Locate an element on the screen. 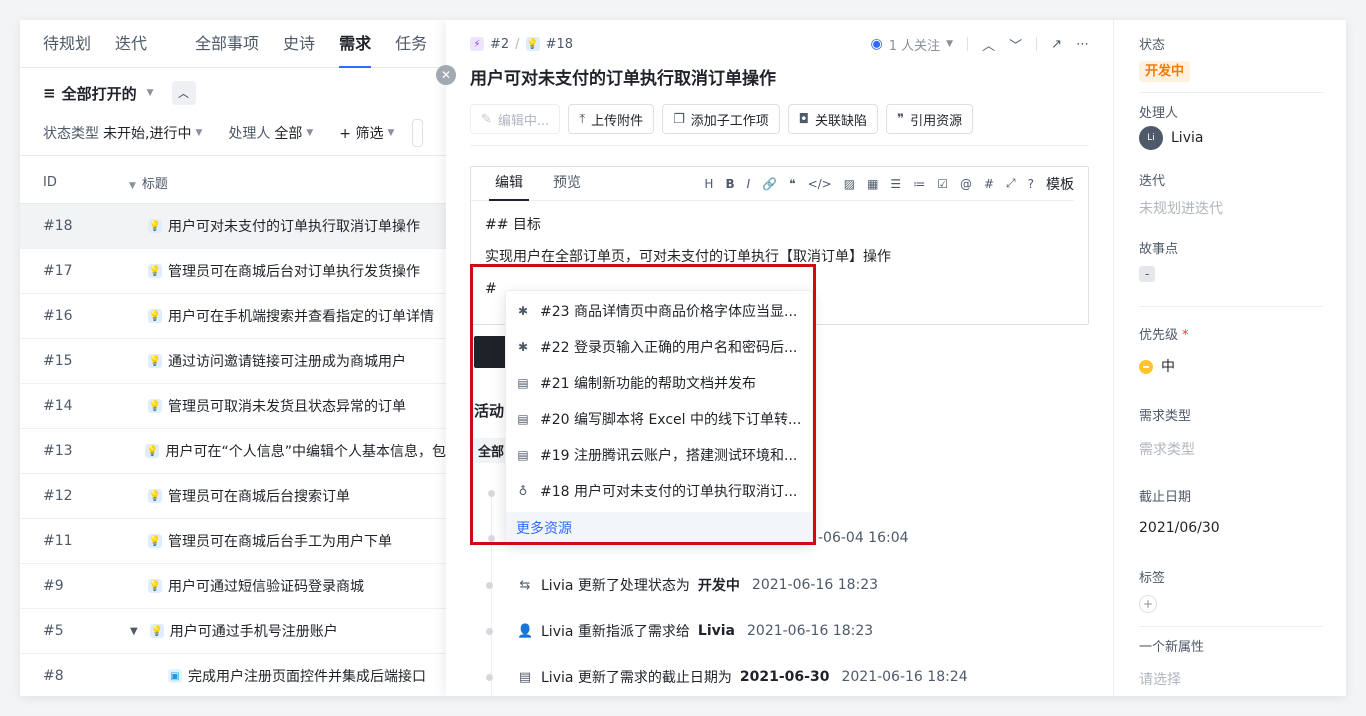 The height and width of the screenshot is (716, 1366). collapse-filter-button: ︿ is located at coordinates (183, 93).